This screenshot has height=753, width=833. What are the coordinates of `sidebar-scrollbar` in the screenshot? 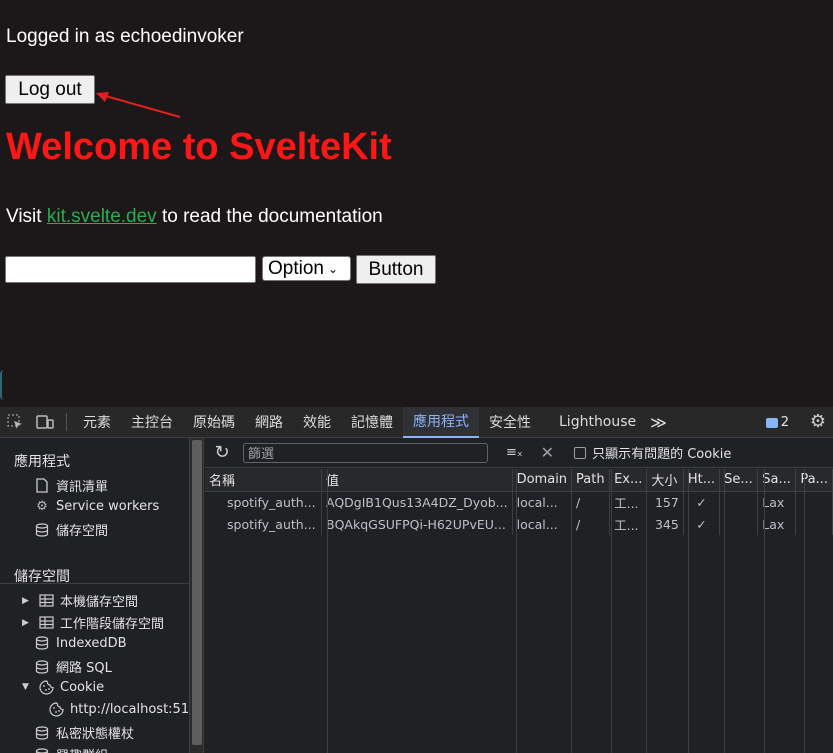 It's located at (197, 595).